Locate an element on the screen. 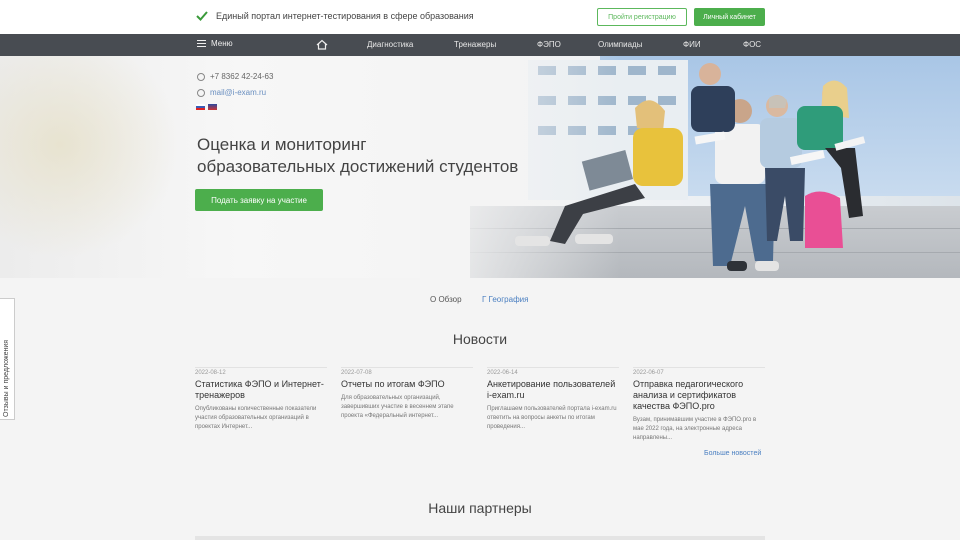  hero-title-line2: образовательных достижений студентов is located at coordinates (358, 166).